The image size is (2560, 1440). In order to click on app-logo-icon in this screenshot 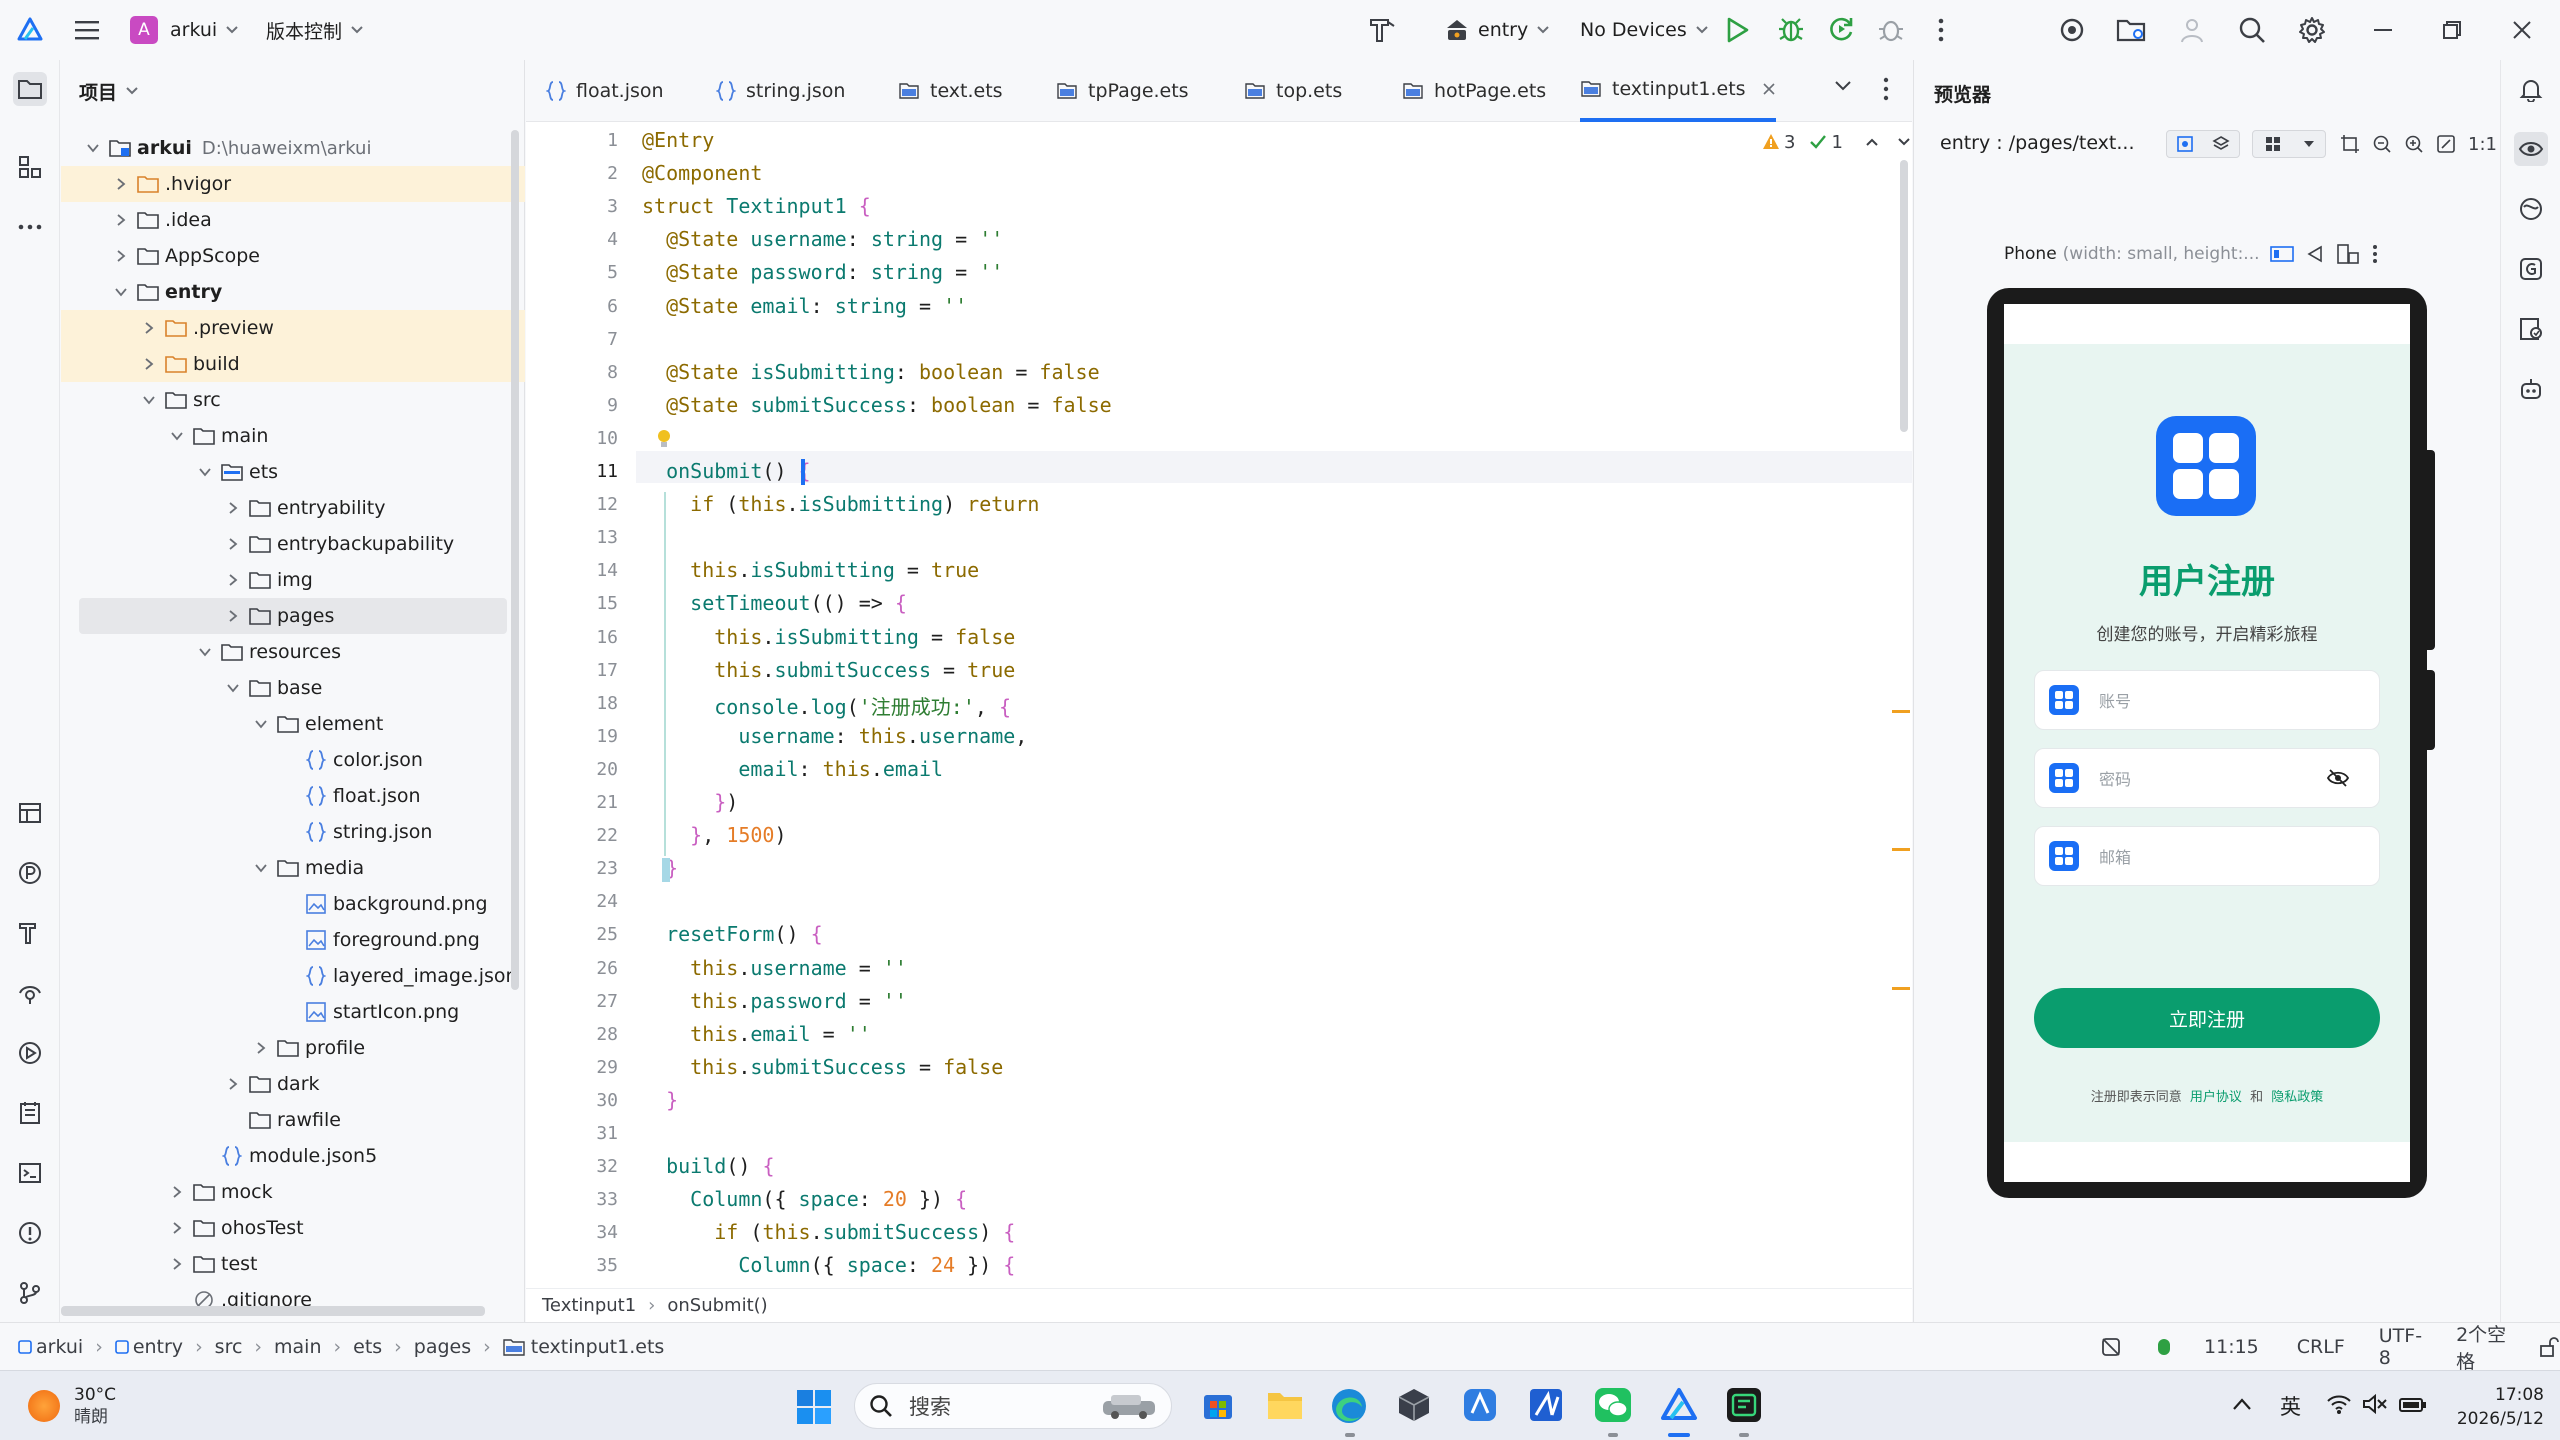, I will do `click(30, 30)`.